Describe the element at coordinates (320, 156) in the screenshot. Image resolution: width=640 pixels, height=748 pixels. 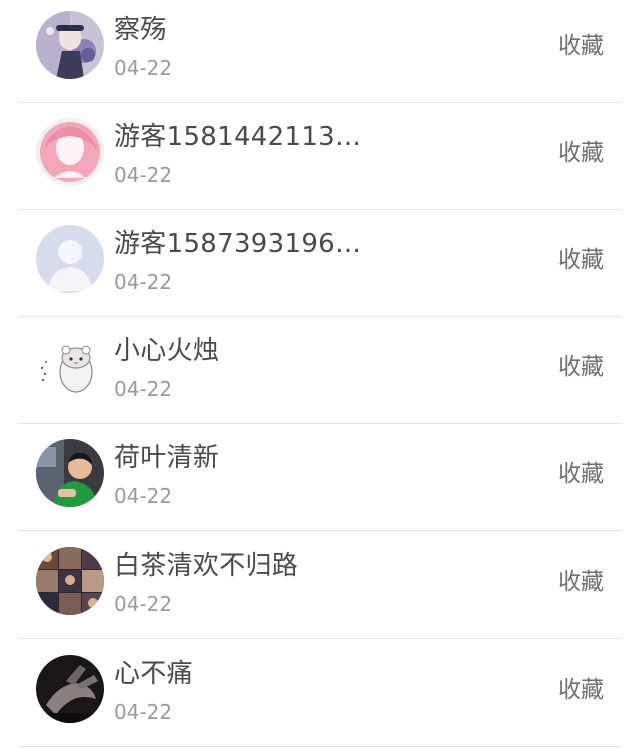
I see `list-item: 游客1581442113… 04-22 收藏` at that location.